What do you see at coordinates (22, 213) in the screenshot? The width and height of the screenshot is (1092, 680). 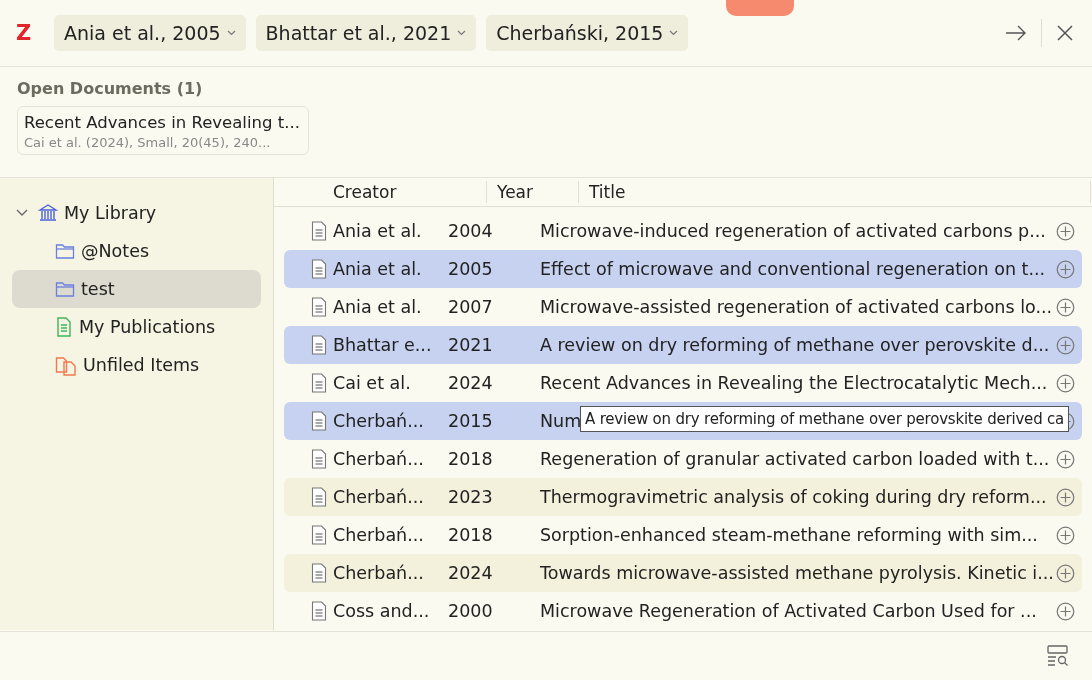 I see `chevron-icon` at bounding box center [22, 213].